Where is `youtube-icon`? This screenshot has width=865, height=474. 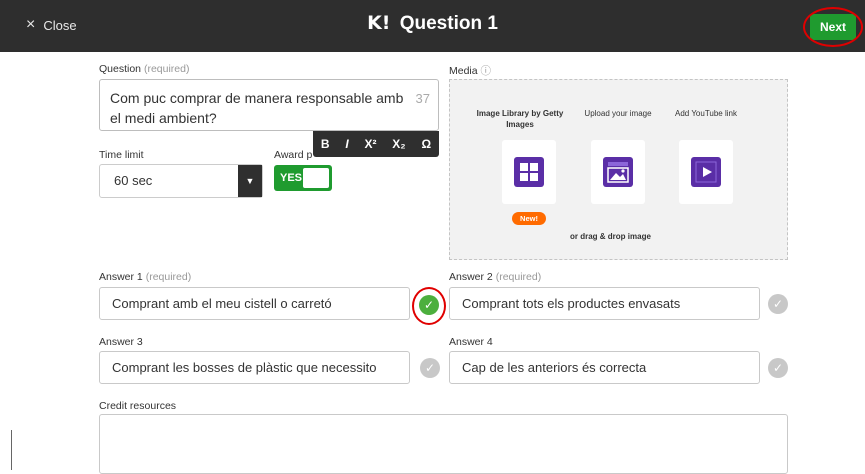 youtube-icon is located at coordinates (706, 172).